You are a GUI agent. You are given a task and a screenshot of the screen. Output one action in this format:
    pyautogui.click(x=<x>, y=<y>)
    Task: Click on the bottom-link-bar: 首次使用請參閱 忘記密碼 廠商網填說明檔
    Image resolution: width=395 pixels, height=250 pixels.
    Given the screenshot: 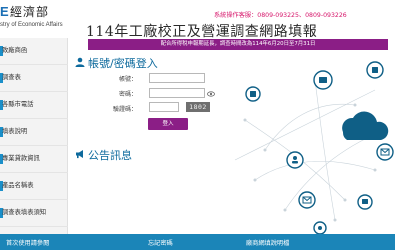 What is the action you would take?
    pyautogui.click(x=197, y=242)
    